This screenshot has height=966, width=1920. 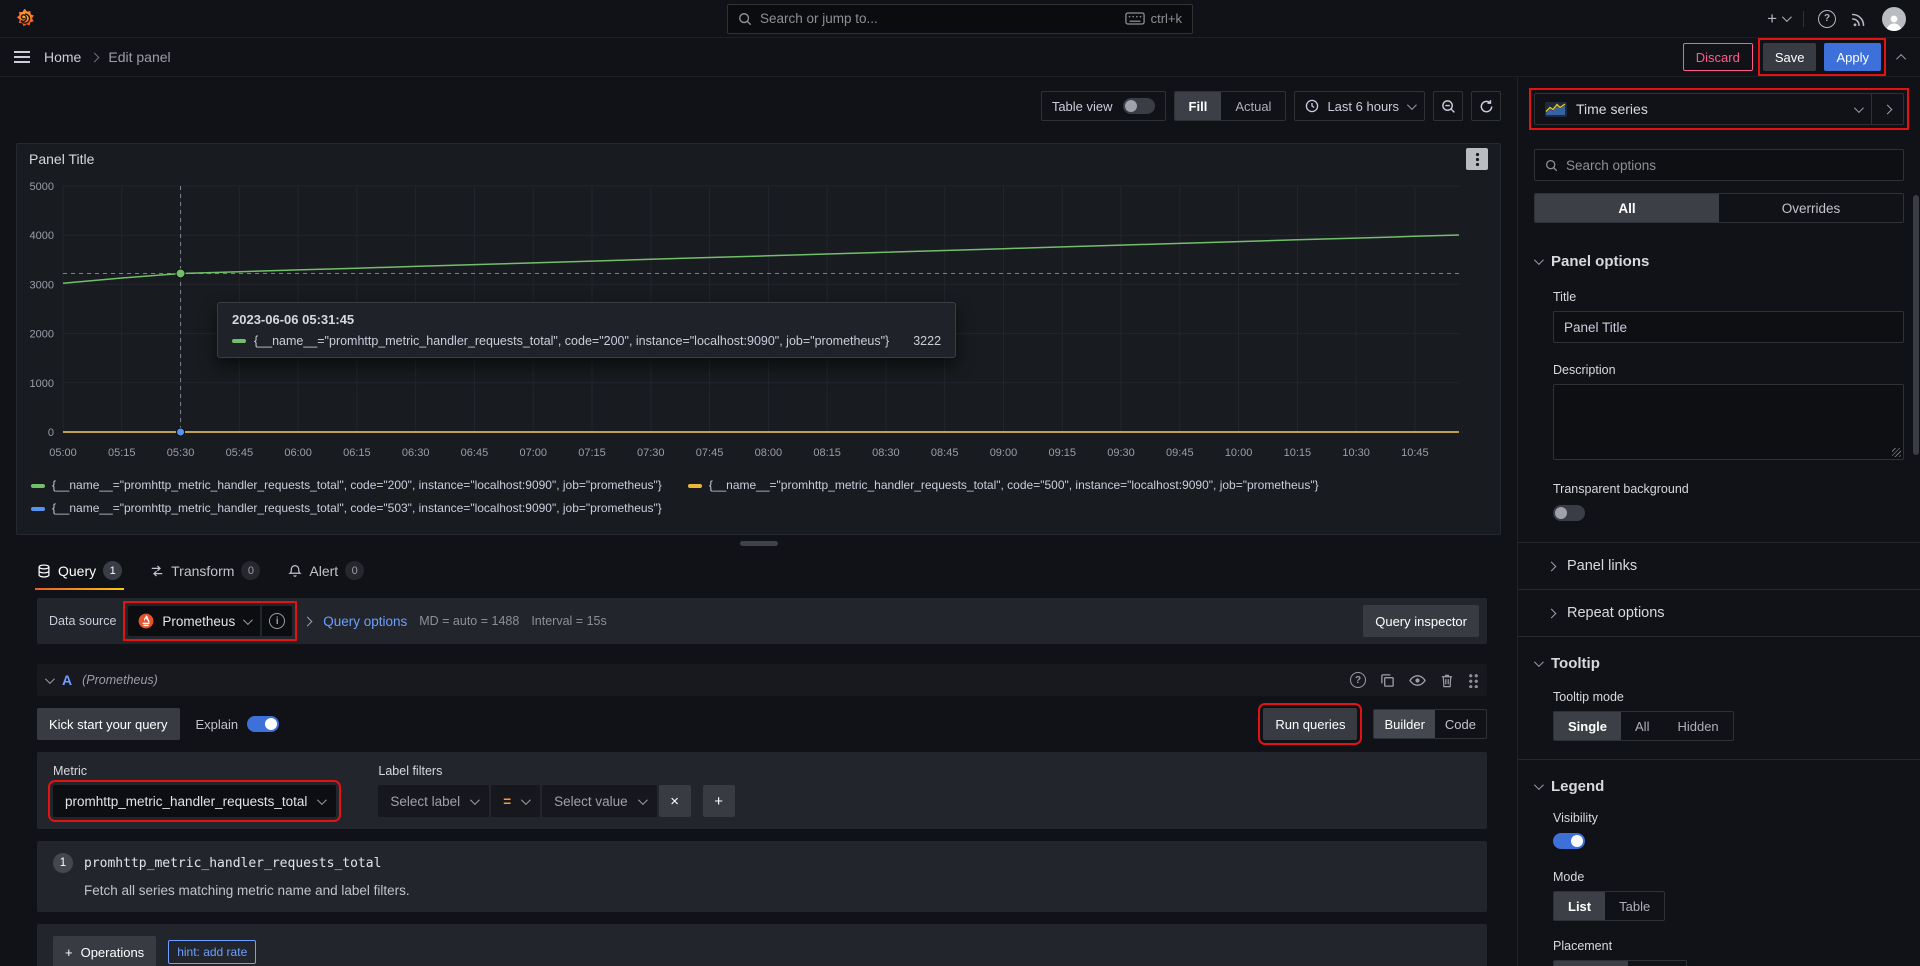 I want to click on transform-icon, so click(x=157, y=570).